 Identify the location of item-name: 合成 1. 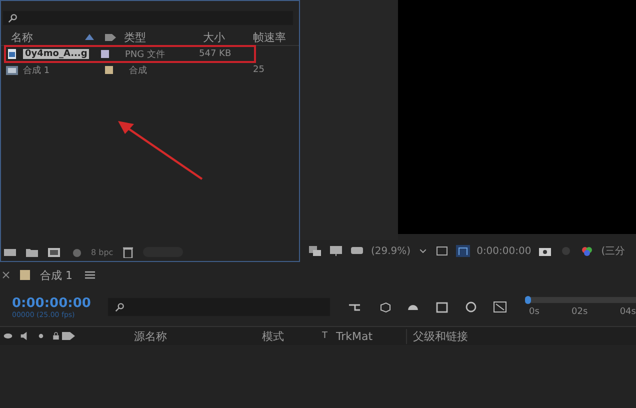
(36, 70).